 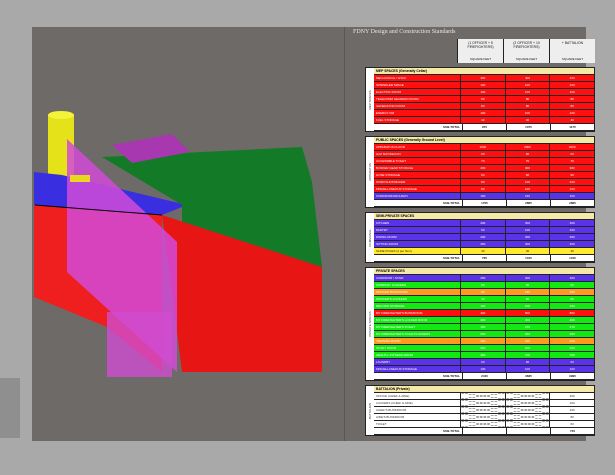 What do you see at coordinates (484, 78) in the screenshot?
I see `table-row: MECHANICAL / HVAC 400 400 400` at bounding box center [484, 78].